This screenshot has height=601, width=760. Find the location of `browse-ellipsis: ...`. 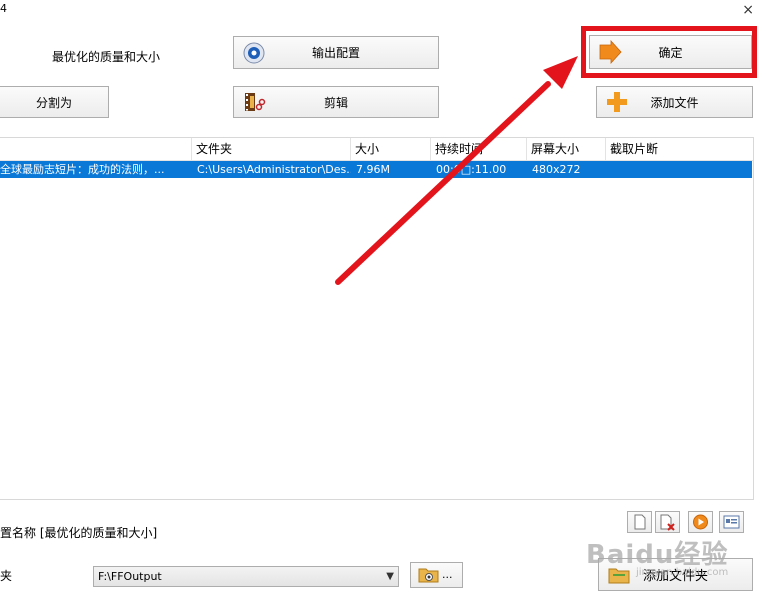

browse-ellipsis: ... is located at coordinates (447, 574).